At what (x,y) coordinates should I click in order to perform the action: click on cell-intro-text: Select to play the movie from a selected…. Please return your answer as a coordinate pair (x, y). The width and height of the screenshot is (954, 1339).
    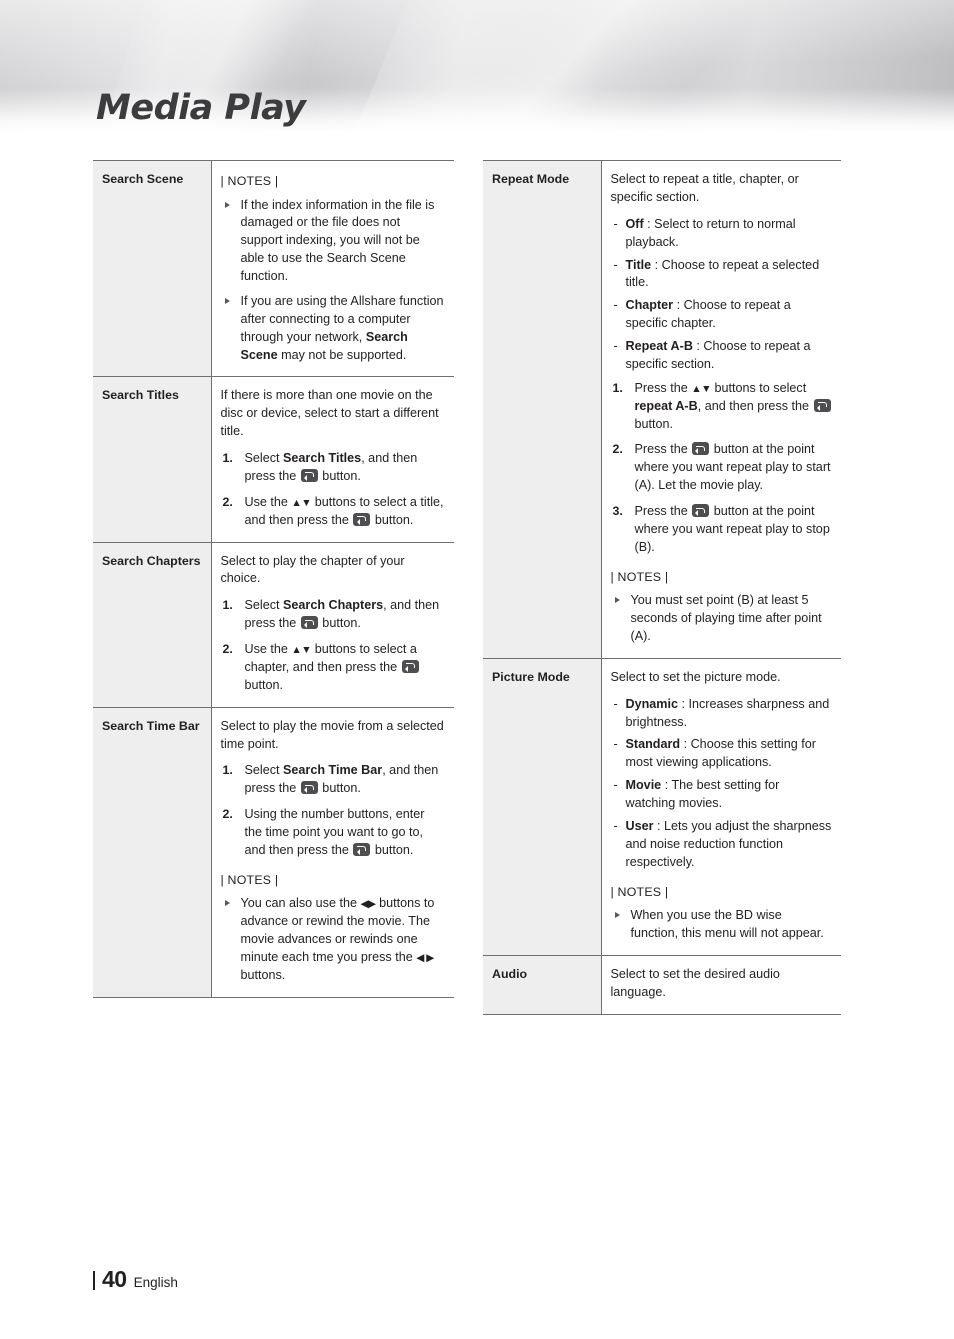
    Looking at the image, I should click on (332, 734).